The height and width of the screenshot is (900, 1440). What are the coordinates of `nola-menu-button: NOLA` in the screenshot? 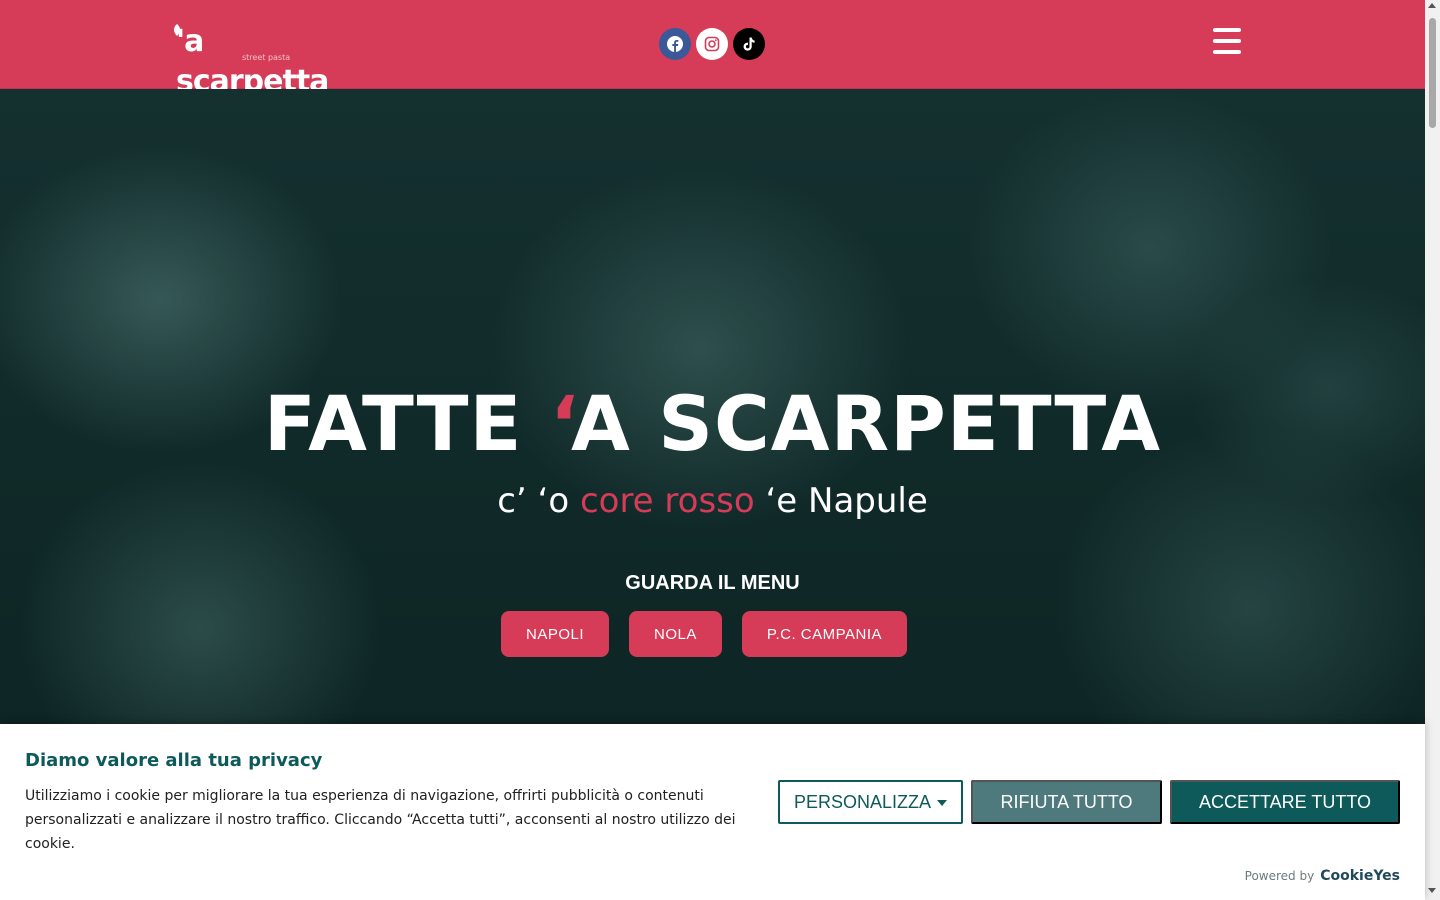 It's located at (675, 634).